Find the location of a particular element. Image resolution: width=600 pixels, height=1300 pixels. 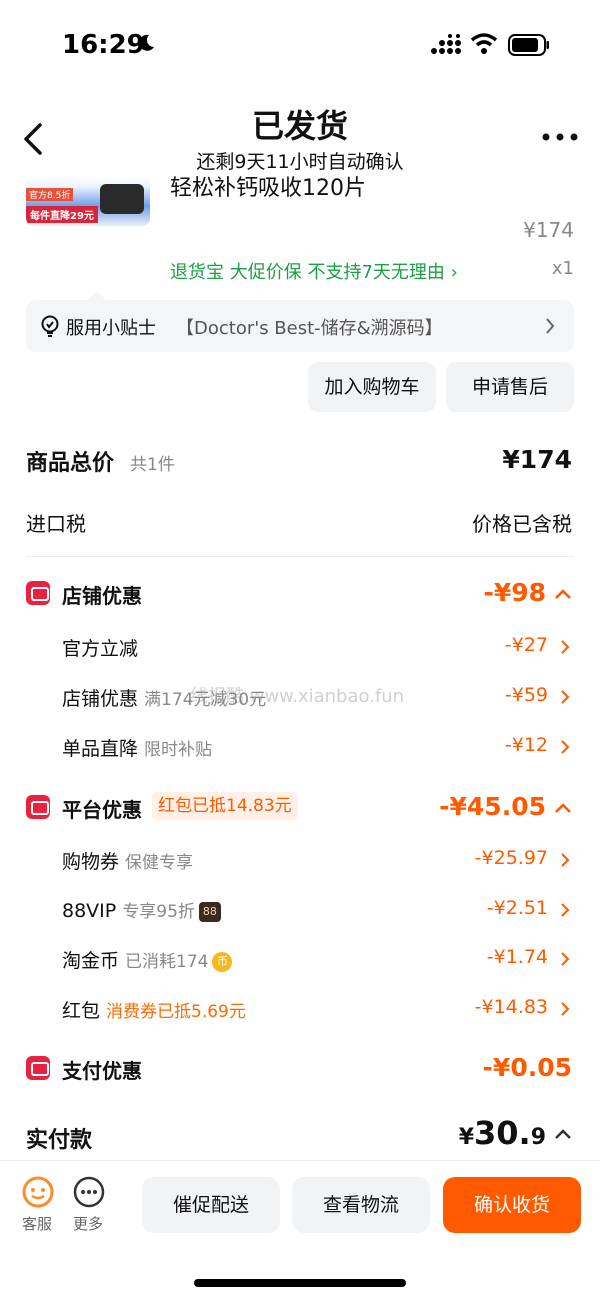

platform-item-sub: 消费券已抵5.69元 is located at coordinates (176, 1012).